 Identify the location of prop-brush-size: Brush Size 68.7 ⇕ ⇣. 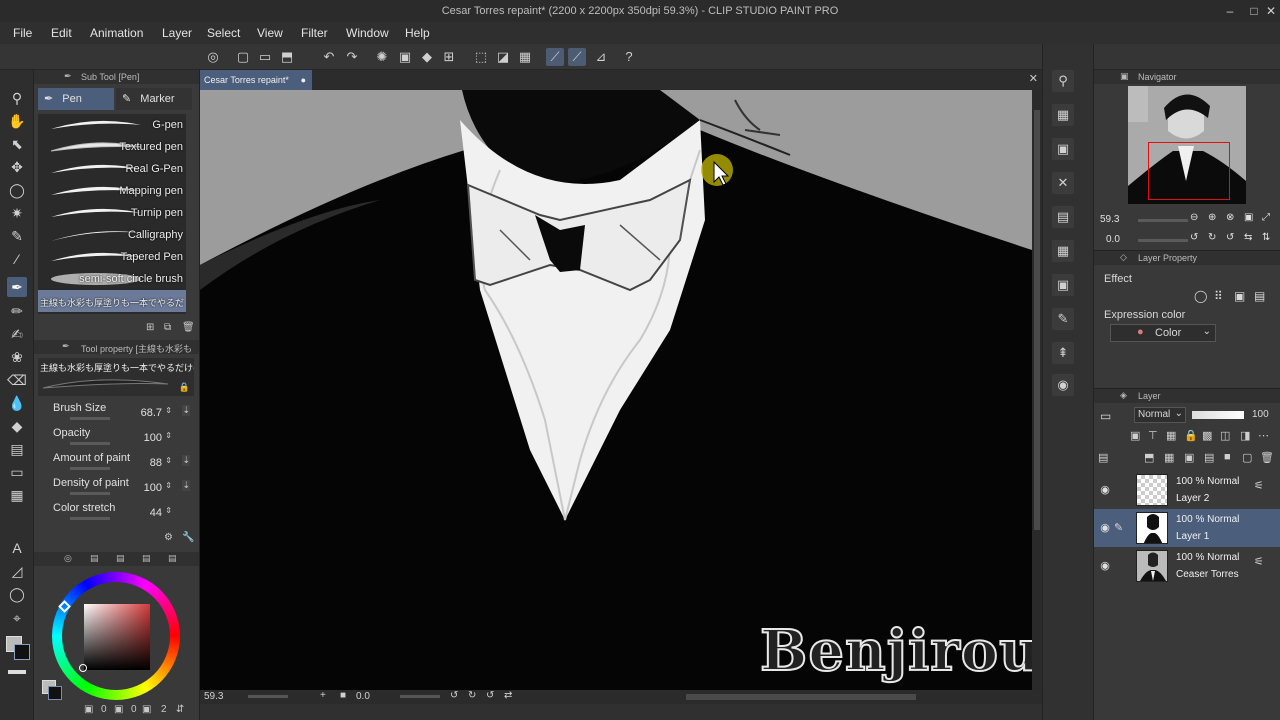
(121, 414).